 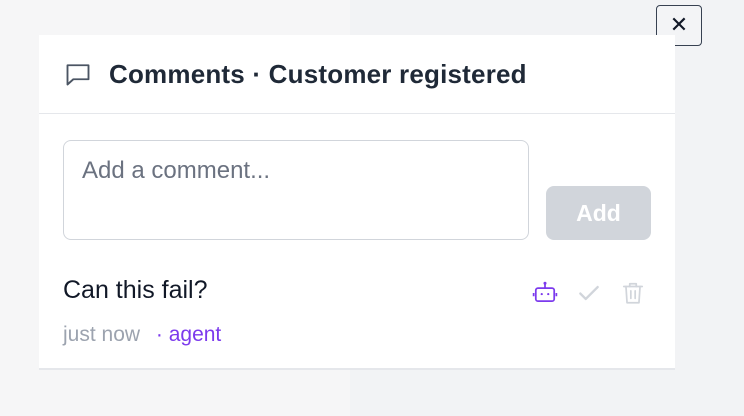 I want to click on resolve-button, so click(x=589, y=293).